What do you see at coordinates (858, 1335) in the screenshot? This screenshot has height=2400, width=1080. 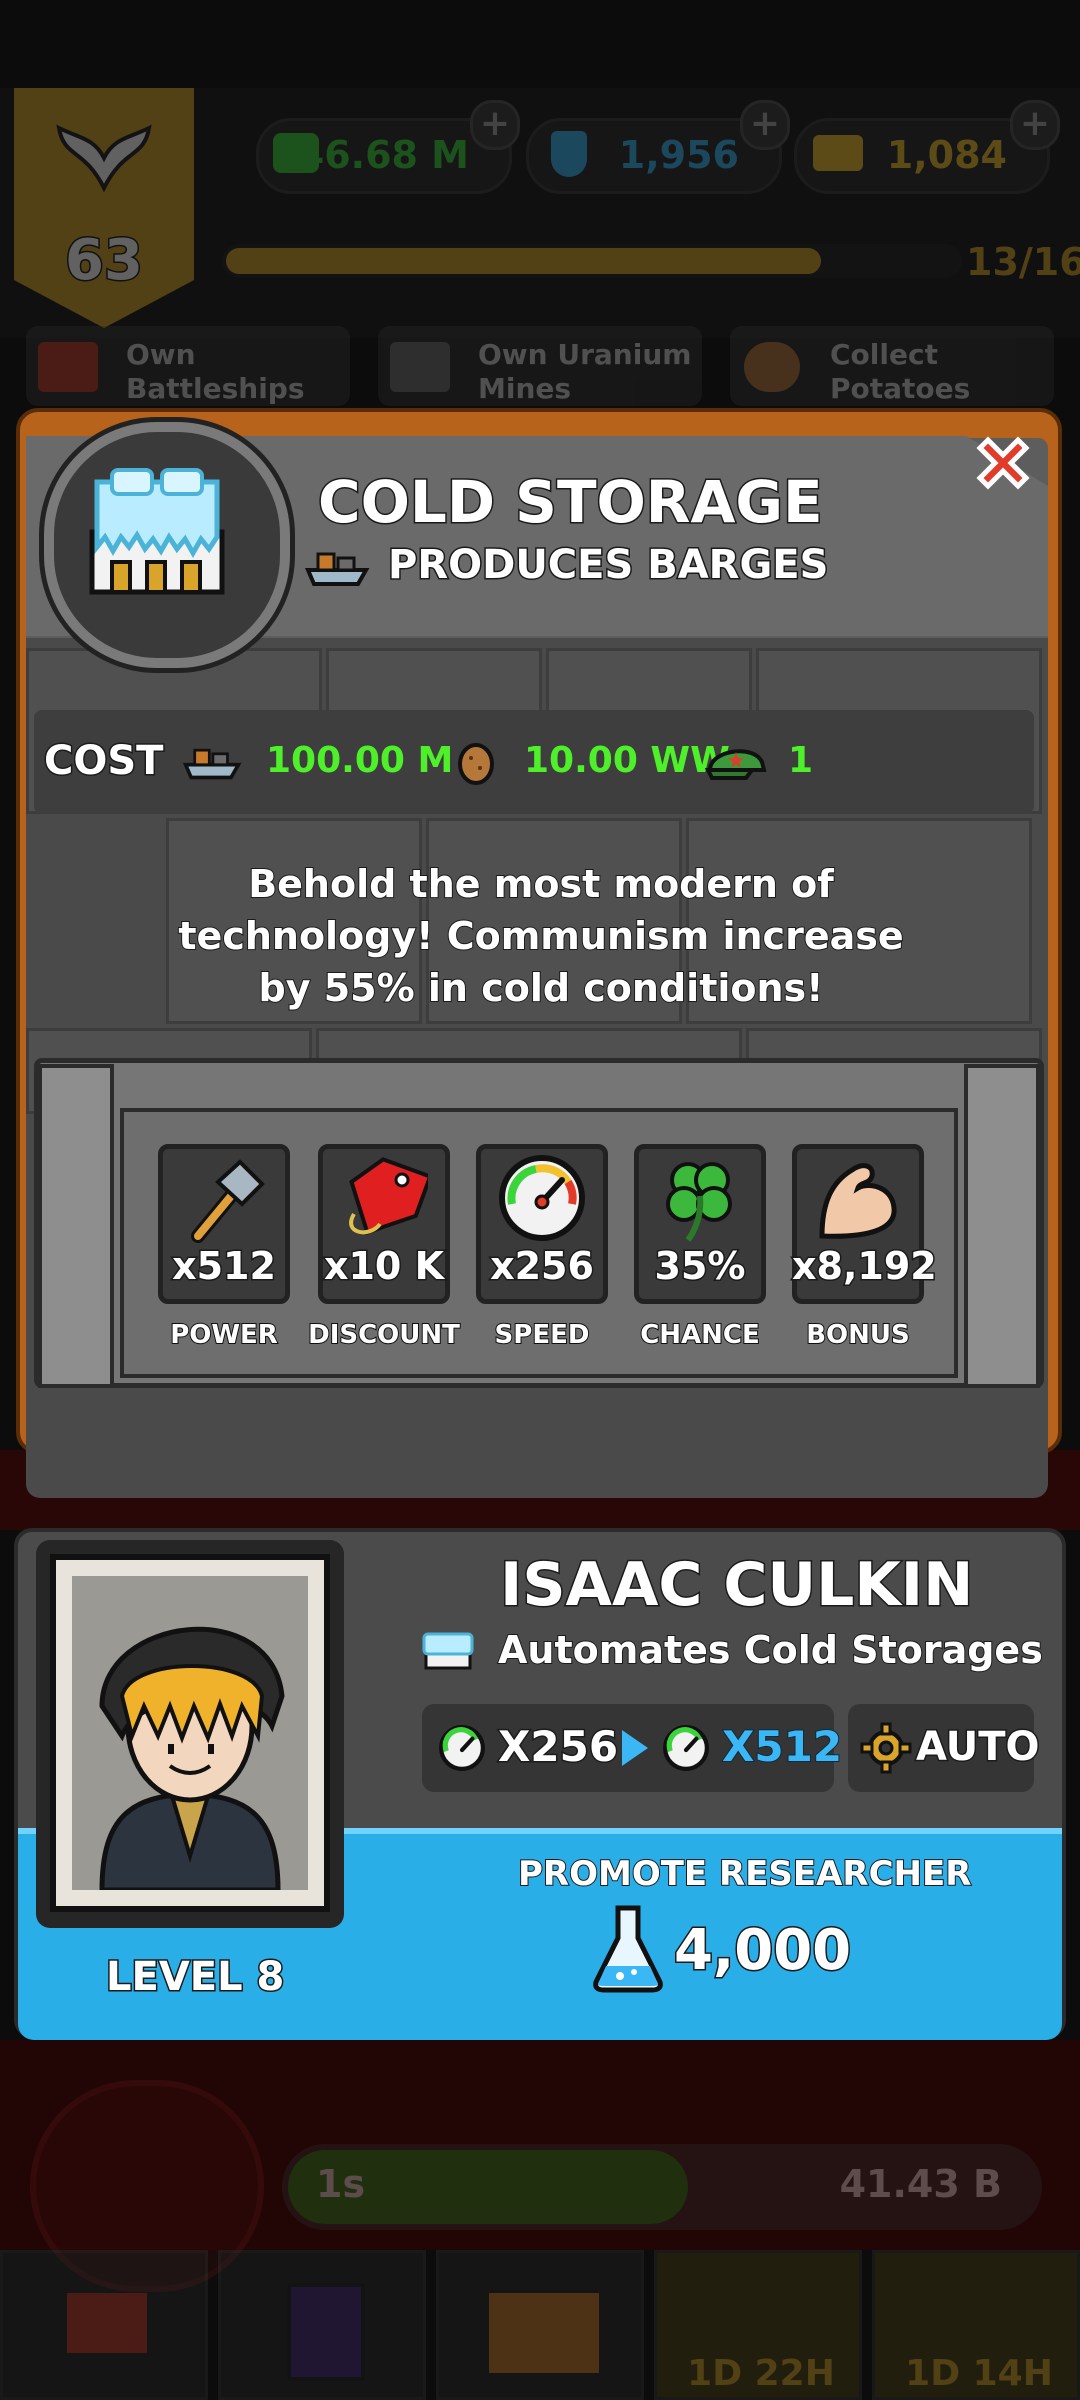 I see `stat-label: BONUS` at bounding box center [858, 1335].